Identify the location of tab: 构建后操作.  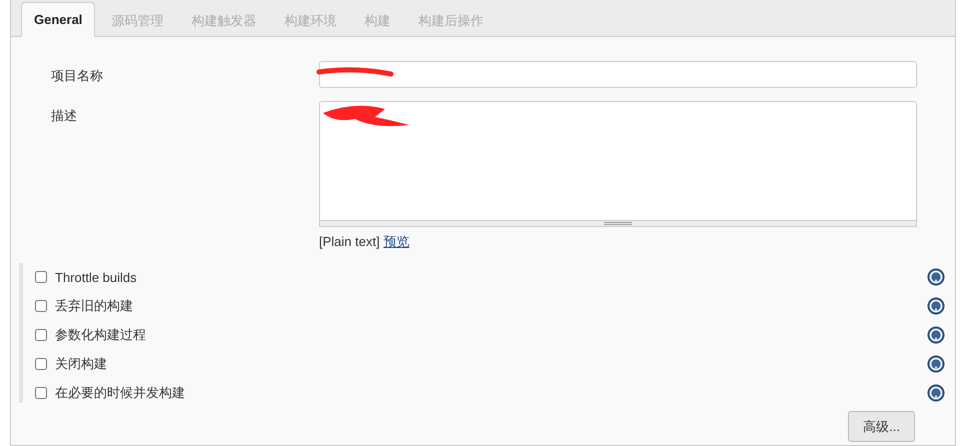
(451, 21).